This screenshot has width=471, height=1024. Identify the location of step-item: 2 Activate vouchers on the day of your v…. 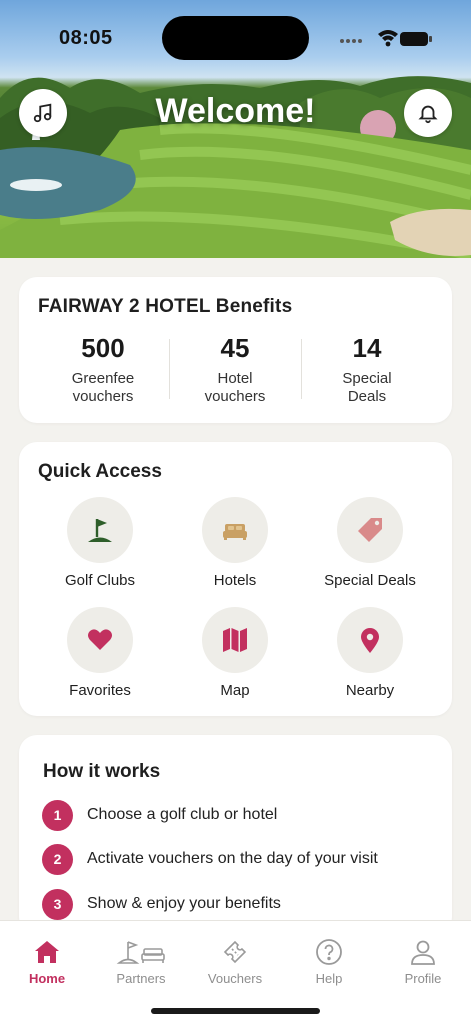
(210, 859).